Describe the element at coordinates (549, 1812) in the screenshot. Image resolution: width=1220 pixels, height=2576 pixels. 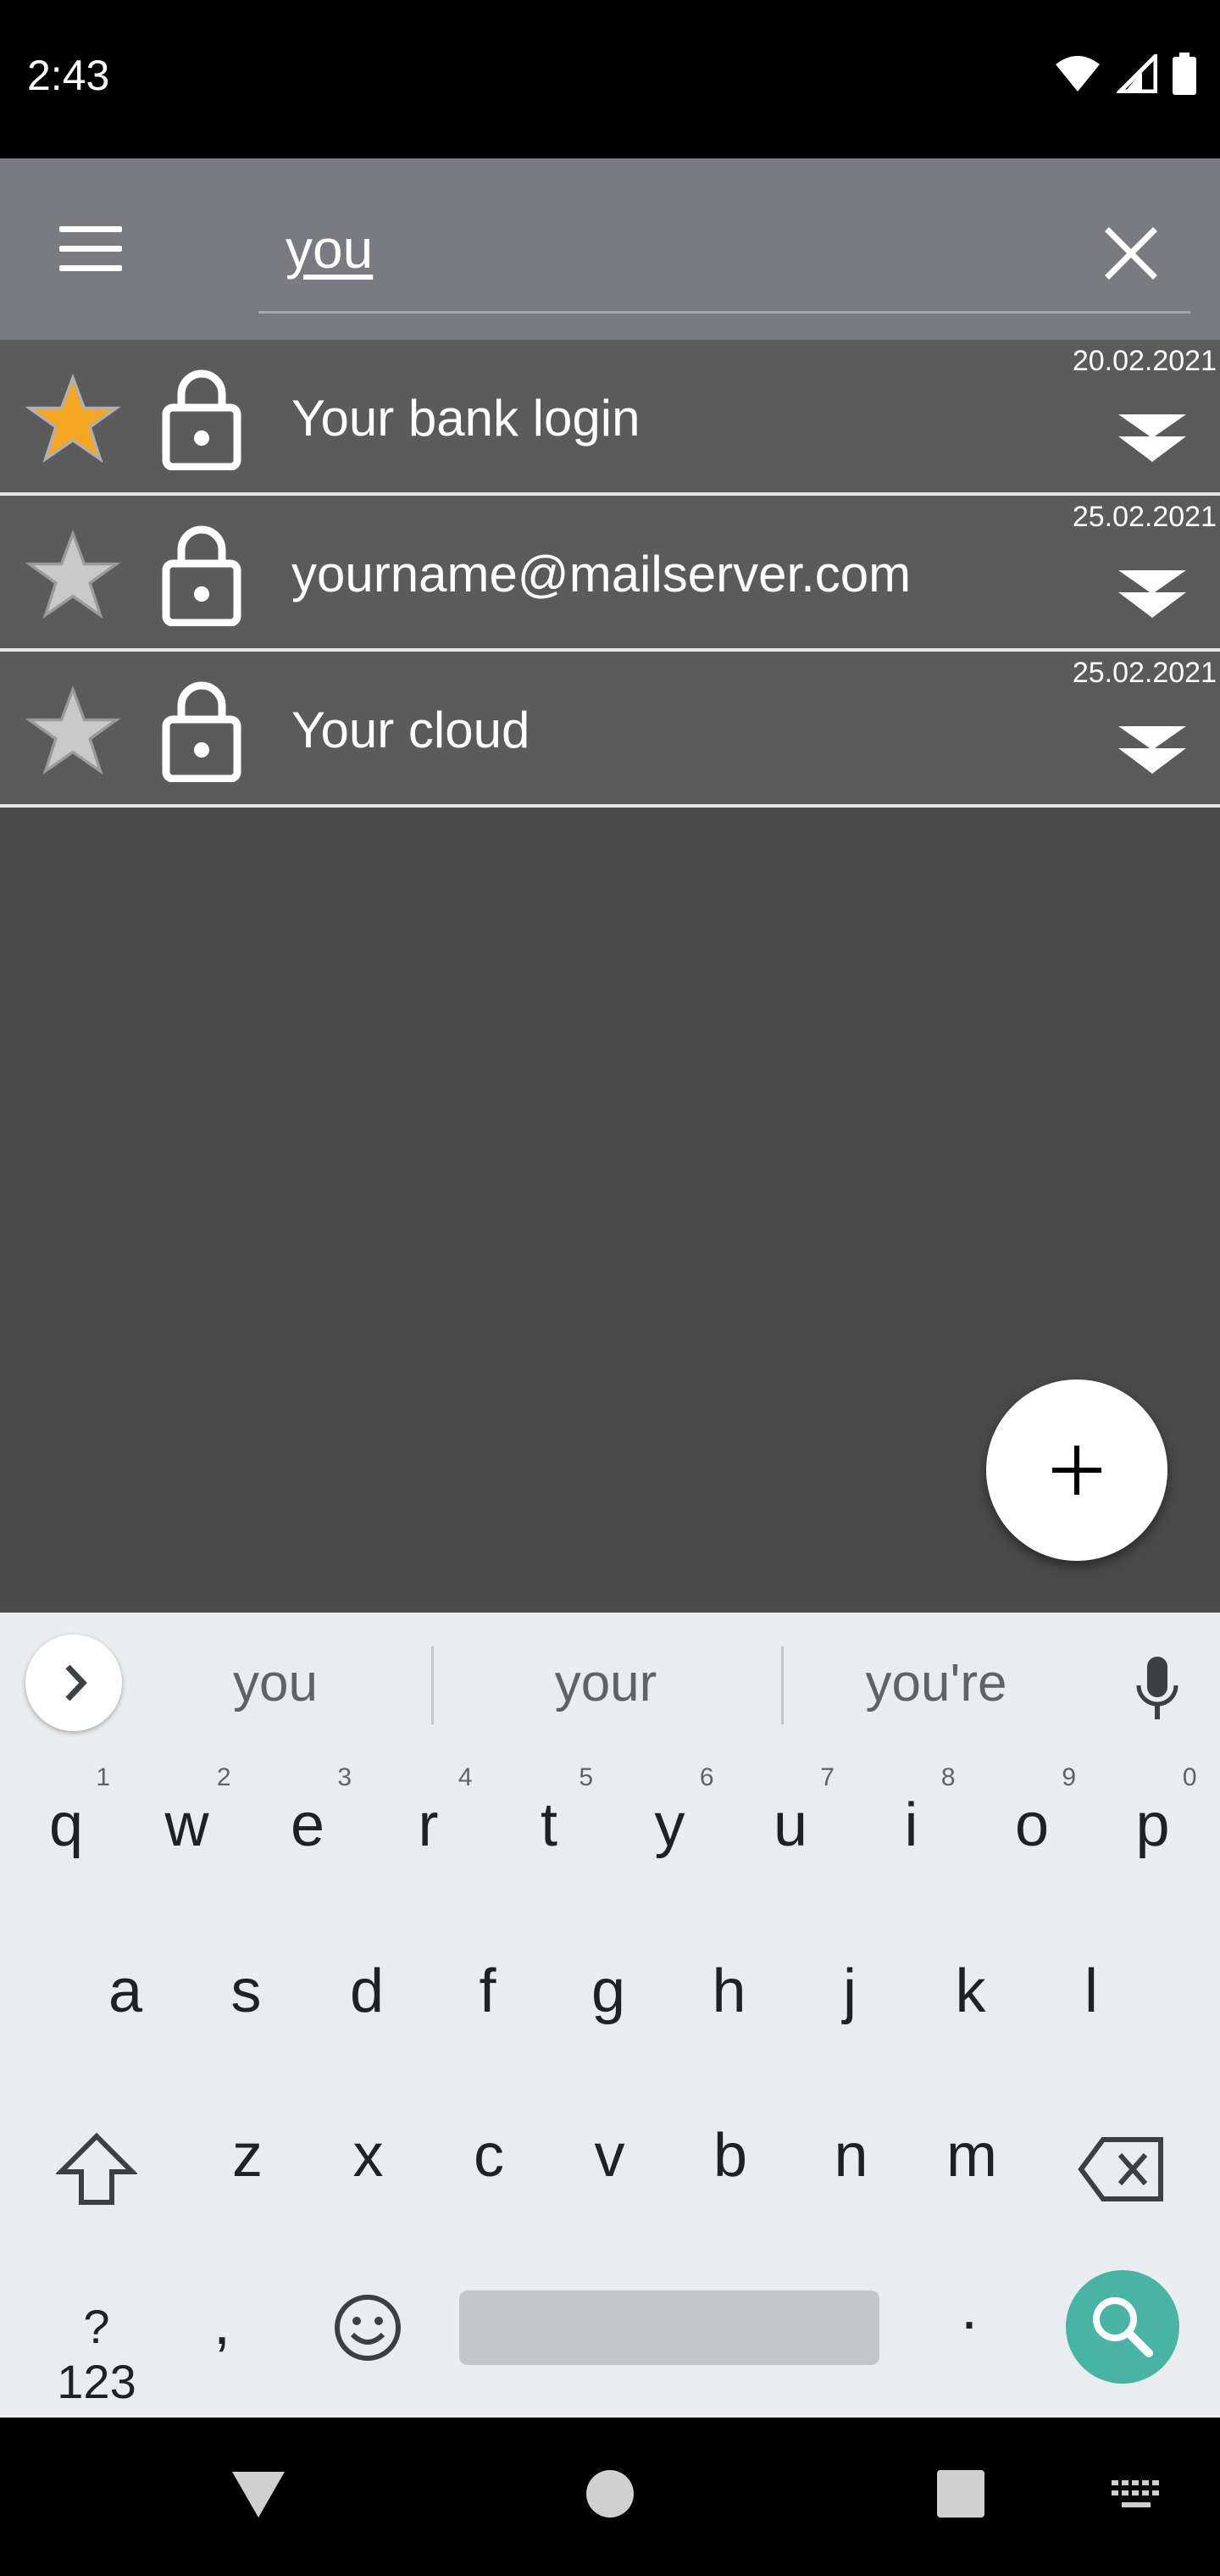
I see `key-t: t5` at that location.